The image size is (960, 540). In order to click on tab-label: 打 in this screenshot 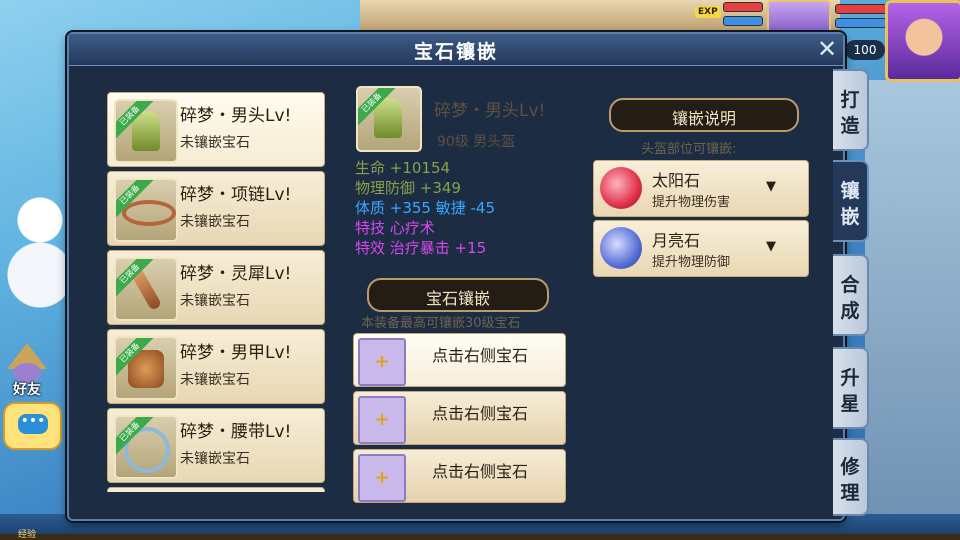, I will do `click(850, 100)`.